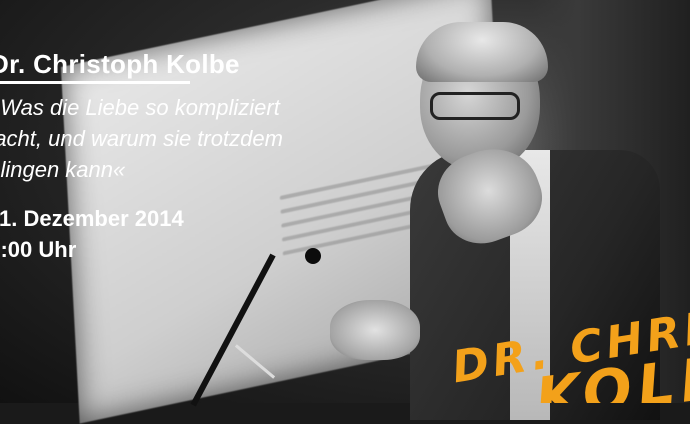 The image size is (690, 424). Describe the element at coordinates (482, 52) in the screenshot. I see `speaker-hair` at that location.